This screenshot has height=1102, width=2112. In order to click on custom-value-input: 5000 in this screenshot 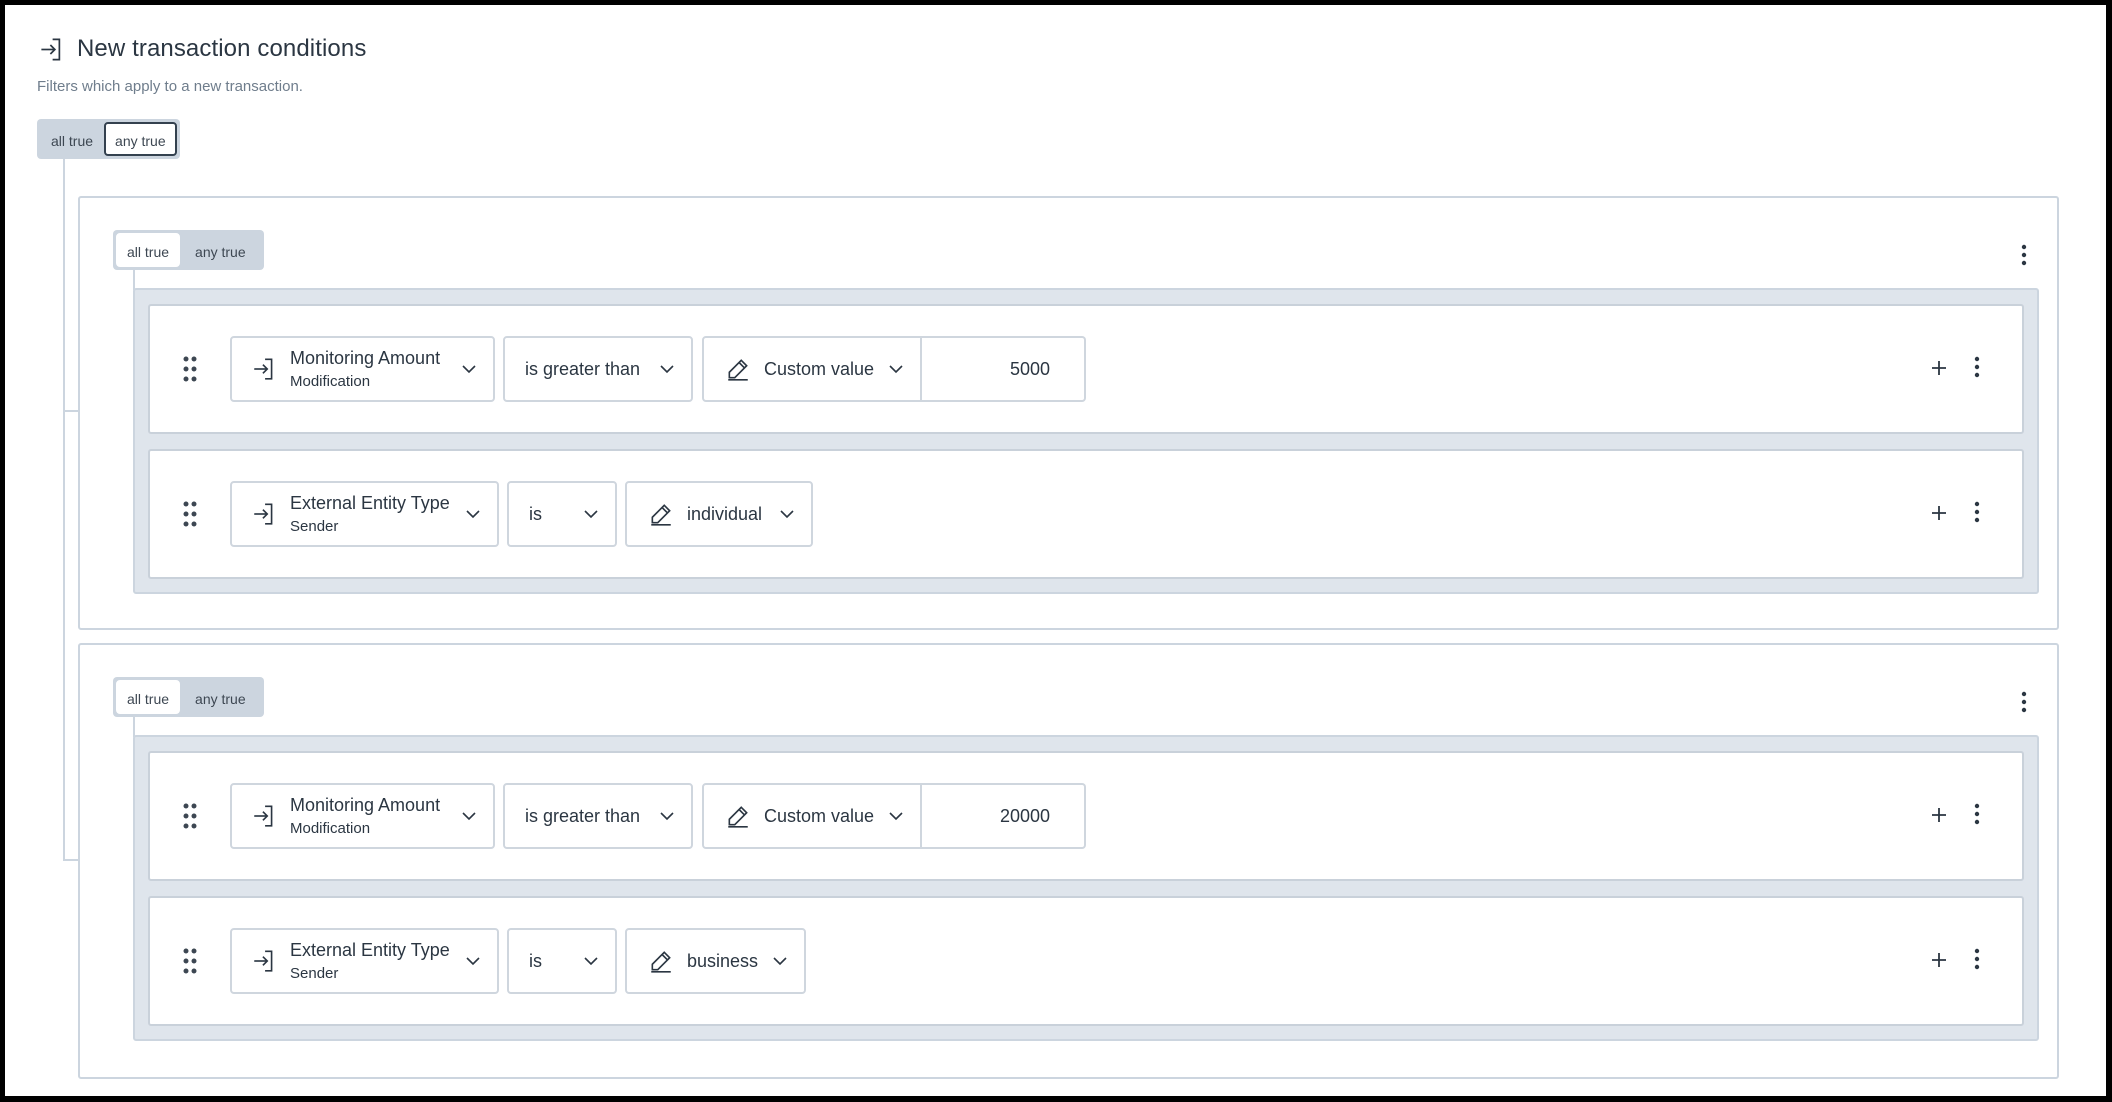, I will do `click(1004, 369)`.